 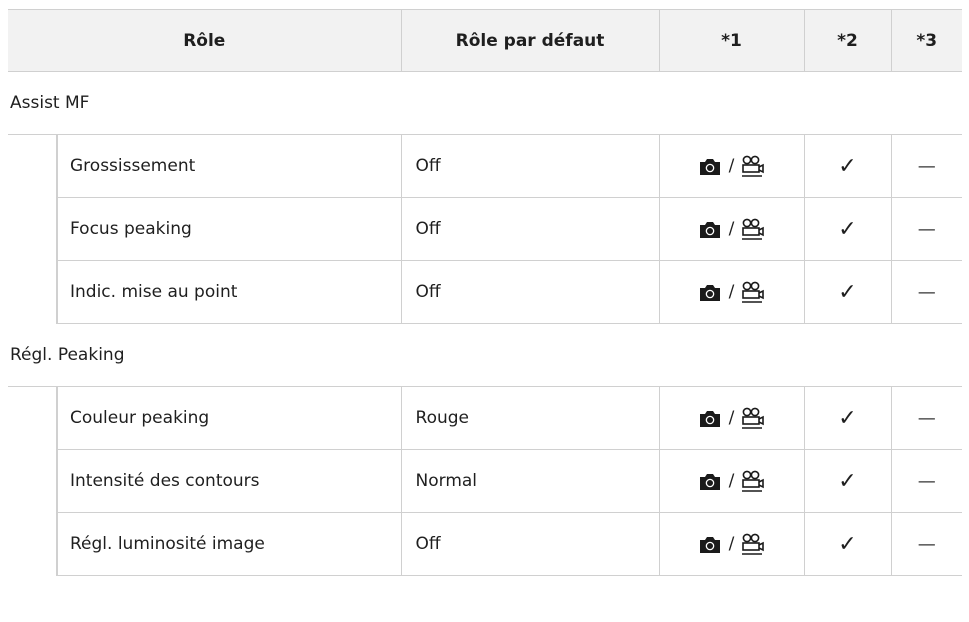 I want to click on table-row: Régl. luminosité image Off / ✓ —, so click(x=485, y=544).